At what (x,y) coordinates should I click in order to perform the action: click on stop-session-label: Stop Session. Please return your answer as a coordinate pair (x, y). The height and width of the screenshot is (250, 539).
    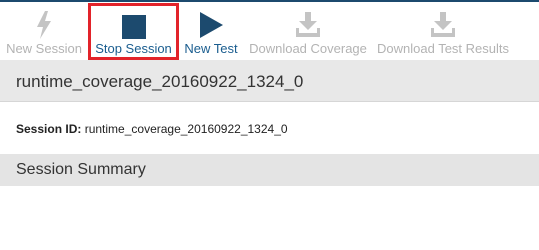
    Looking at the image, I should click on (133, 48).